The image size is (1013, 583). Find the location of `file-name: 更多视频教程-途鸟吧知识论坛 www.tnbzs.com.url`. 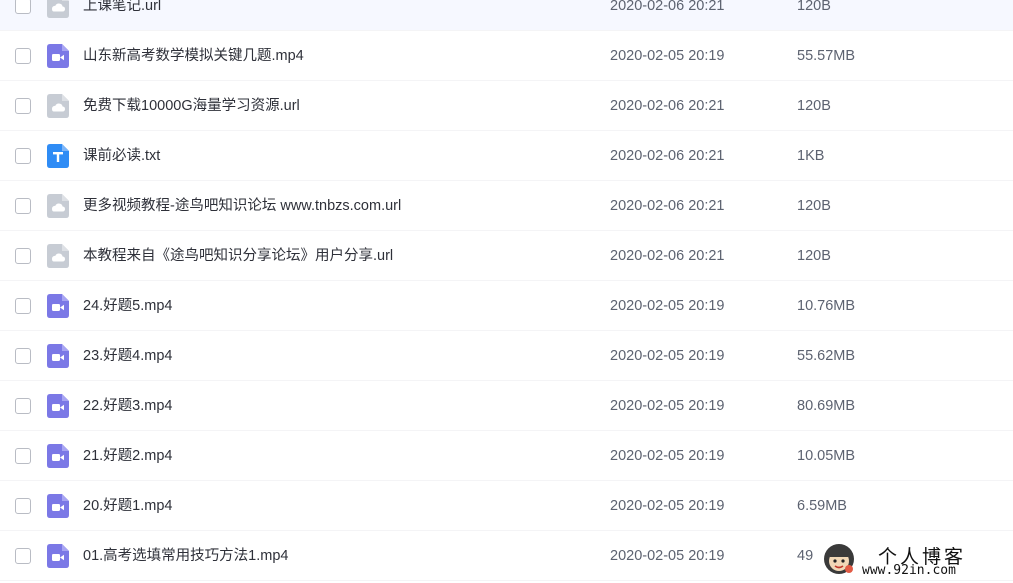

file-name: 更多视频教程-途鸟吧知识论坛 www.tnbzs.com.url is located at coordinates (242, 206).